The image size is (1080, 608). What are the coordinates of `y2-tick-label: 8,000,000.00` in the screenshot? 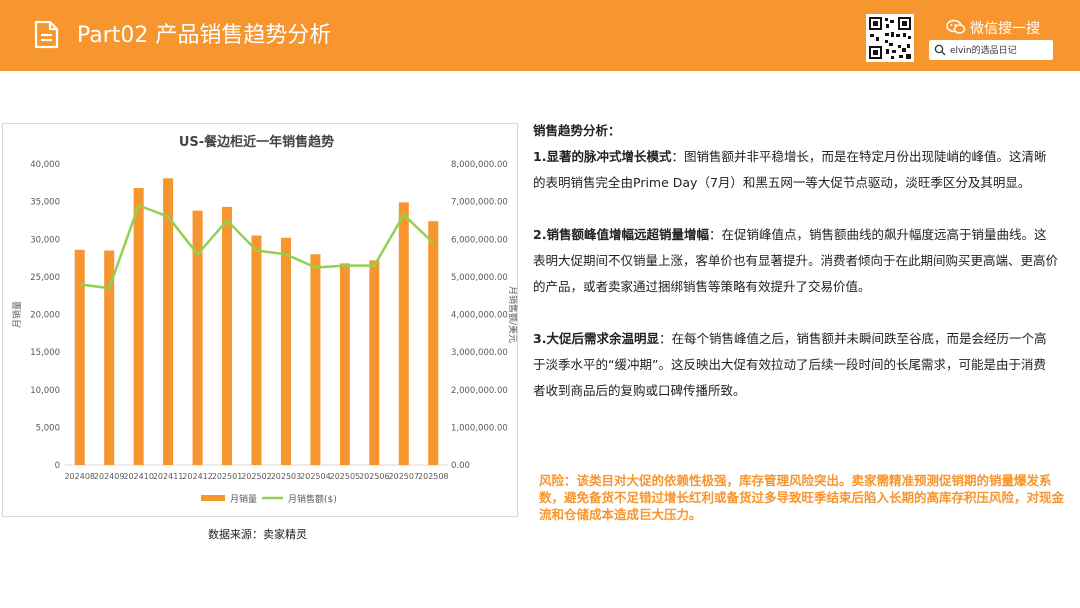 It's located at (479, 165).